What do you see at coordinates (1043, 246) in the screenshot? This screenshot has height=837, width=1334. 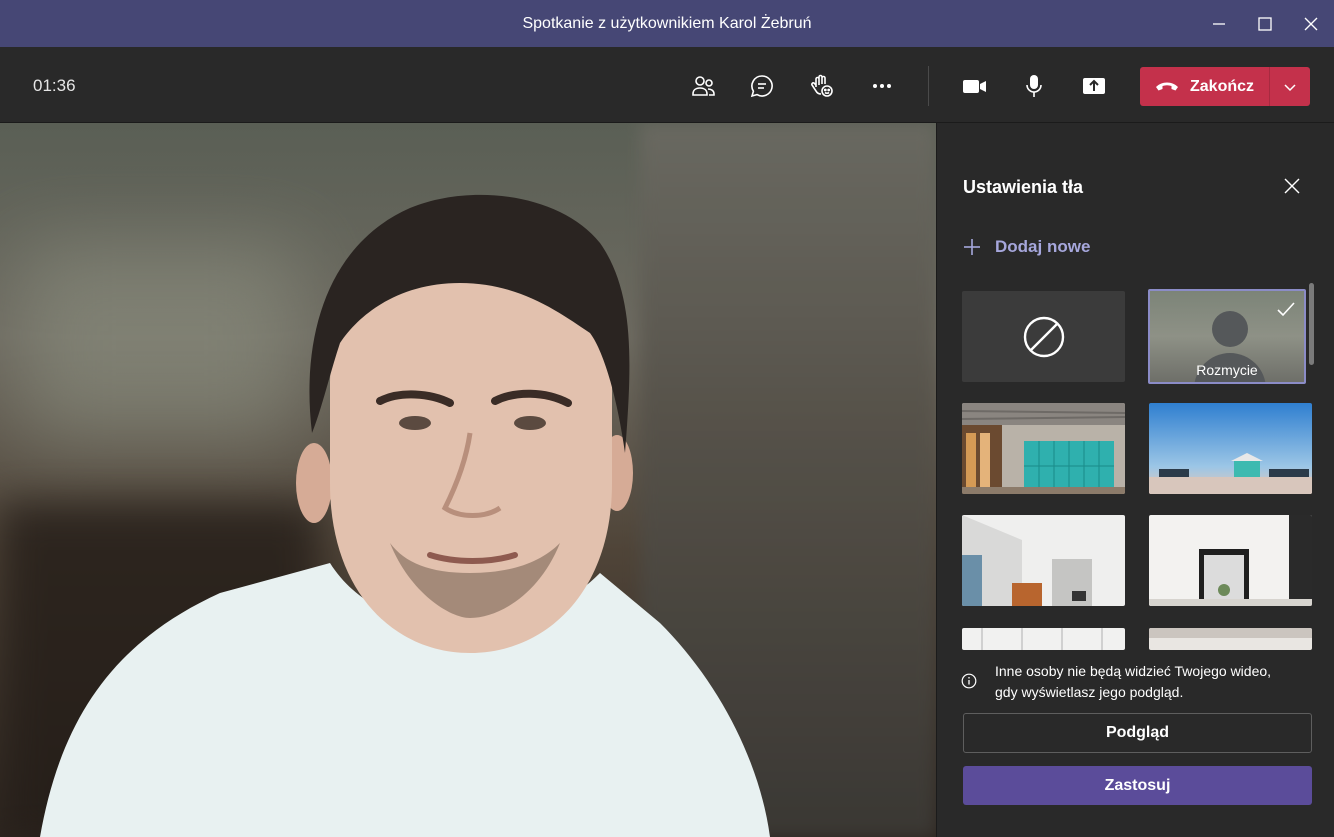 I see `add-new-label: Dodaj nowe` at bounding box center [1043, 246].